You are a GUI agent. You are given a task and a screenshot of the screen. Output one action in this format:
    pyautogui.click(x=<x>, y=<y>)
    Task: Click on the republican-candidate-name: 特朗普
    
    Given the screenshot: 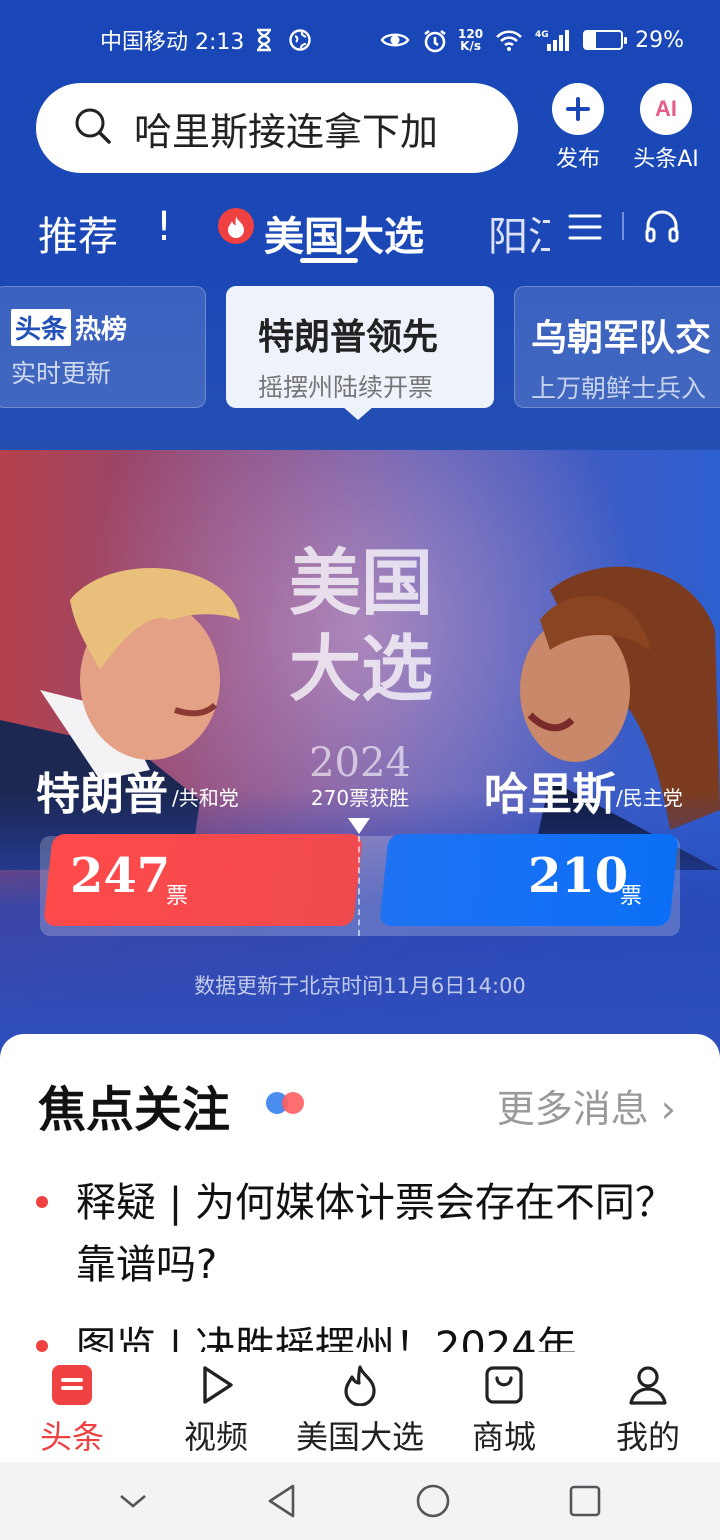 What is the action you would take?
    pyautogui.click(x=102, y=794)
    